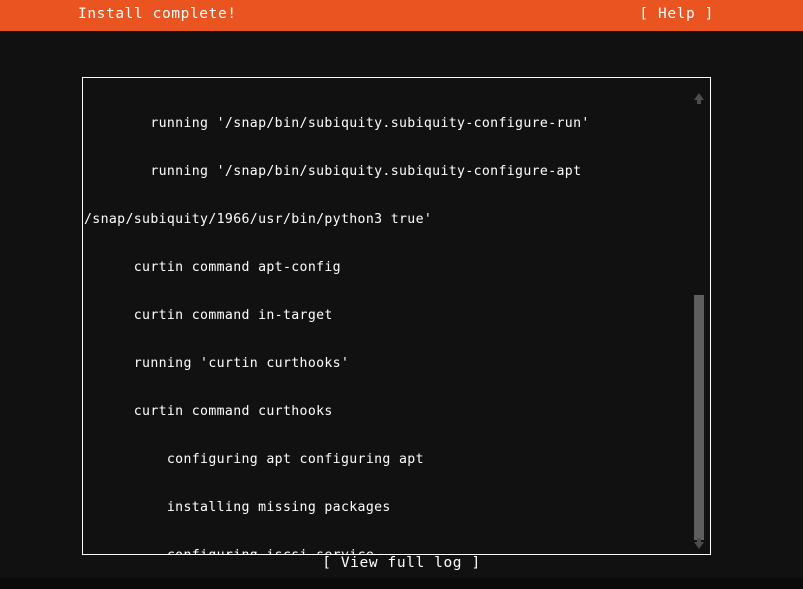 The height and width of the screenshot is (589, 803). Describe the element at coordinates (401, 583) in the screenshot. I see `screen-bottom-strip` at that location.